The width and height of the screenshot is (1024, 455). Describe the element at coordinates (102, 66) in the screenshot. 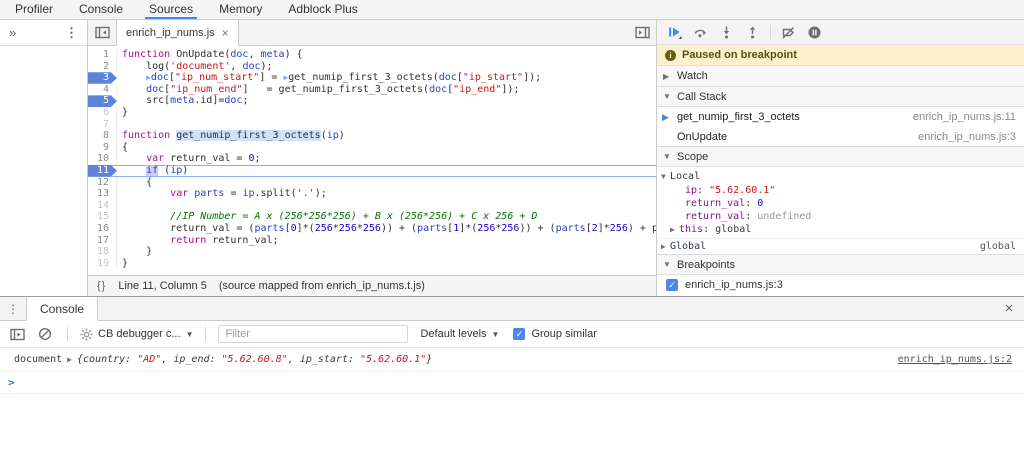

I see `line-number-2: 2` at that location.